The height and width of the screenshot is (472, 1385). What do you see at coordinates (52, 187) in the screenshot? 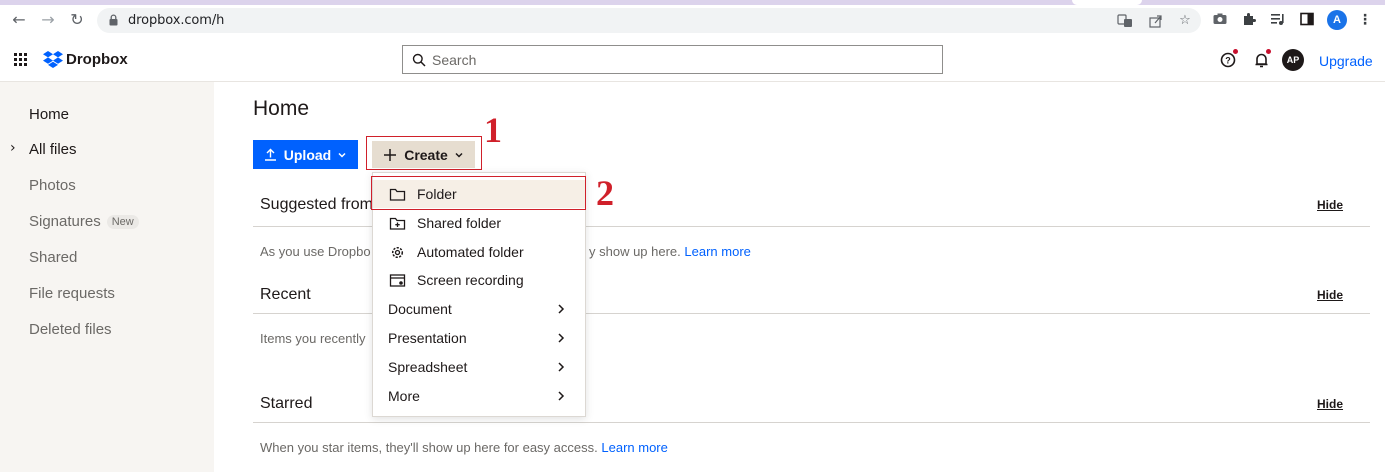
I see `sidebar-item-photos: Photos` at bounding box center [52, 187].